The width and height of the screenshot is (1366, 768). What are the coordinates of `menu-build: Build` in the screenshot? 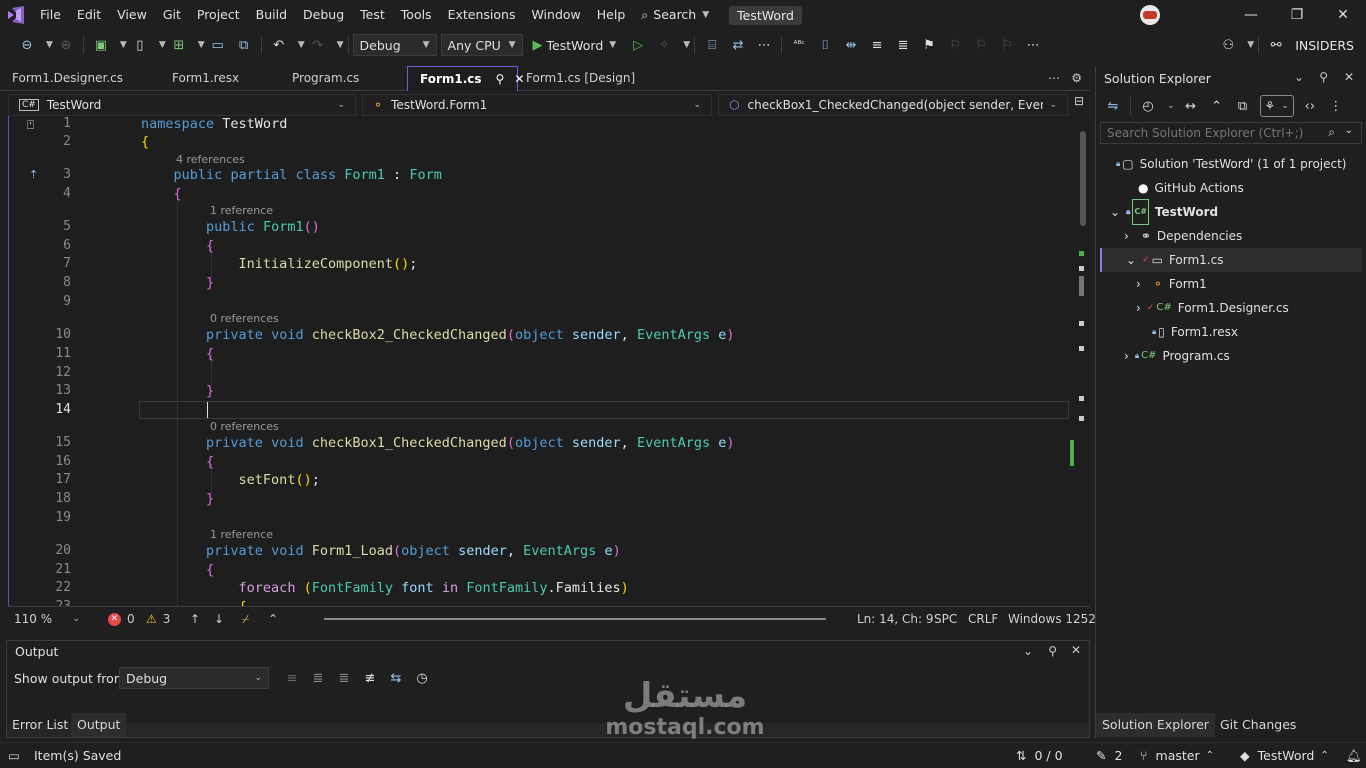 It's located at (271, 15).